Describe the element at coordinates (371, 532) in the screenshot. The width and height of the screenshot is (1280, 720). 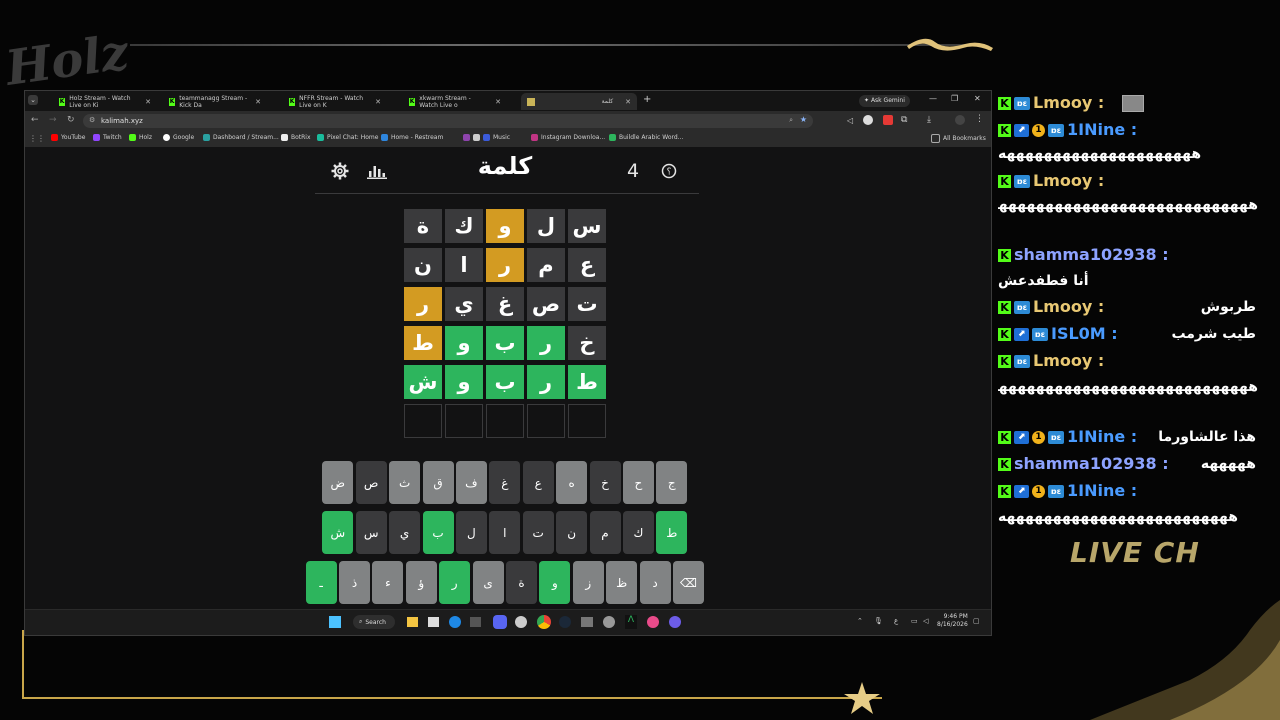
I see `keyboard-key: س` at that location.